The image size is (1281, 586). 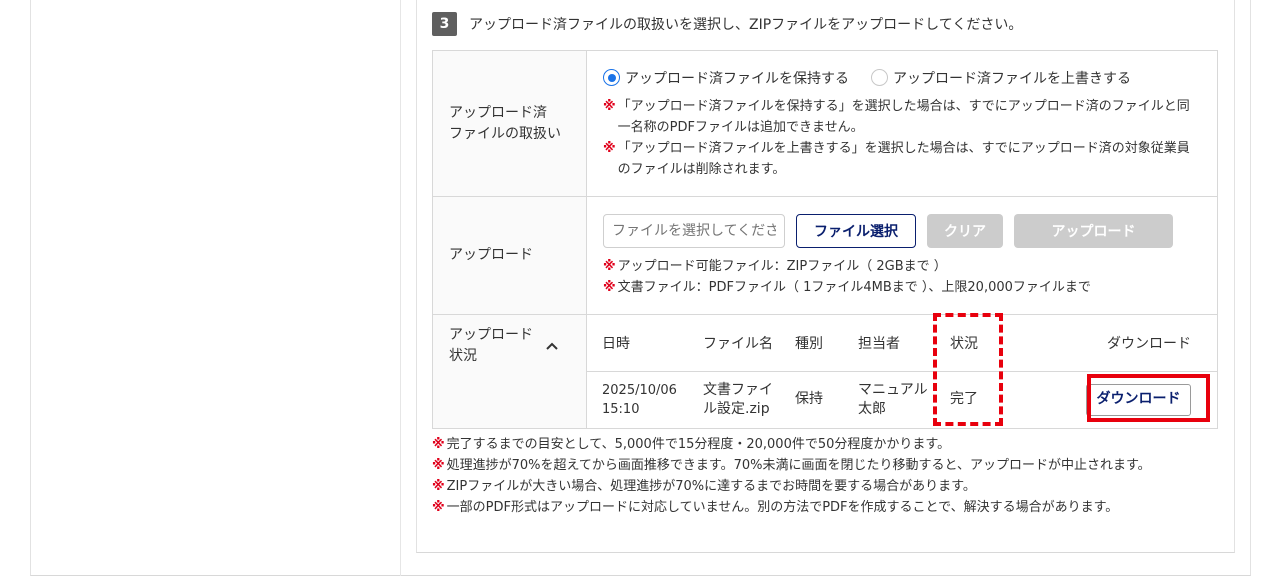 What do you see at coordinates (879, 77) in the screenshot?
I see `radio-unselected-icon` at bounding box center [879, 77].